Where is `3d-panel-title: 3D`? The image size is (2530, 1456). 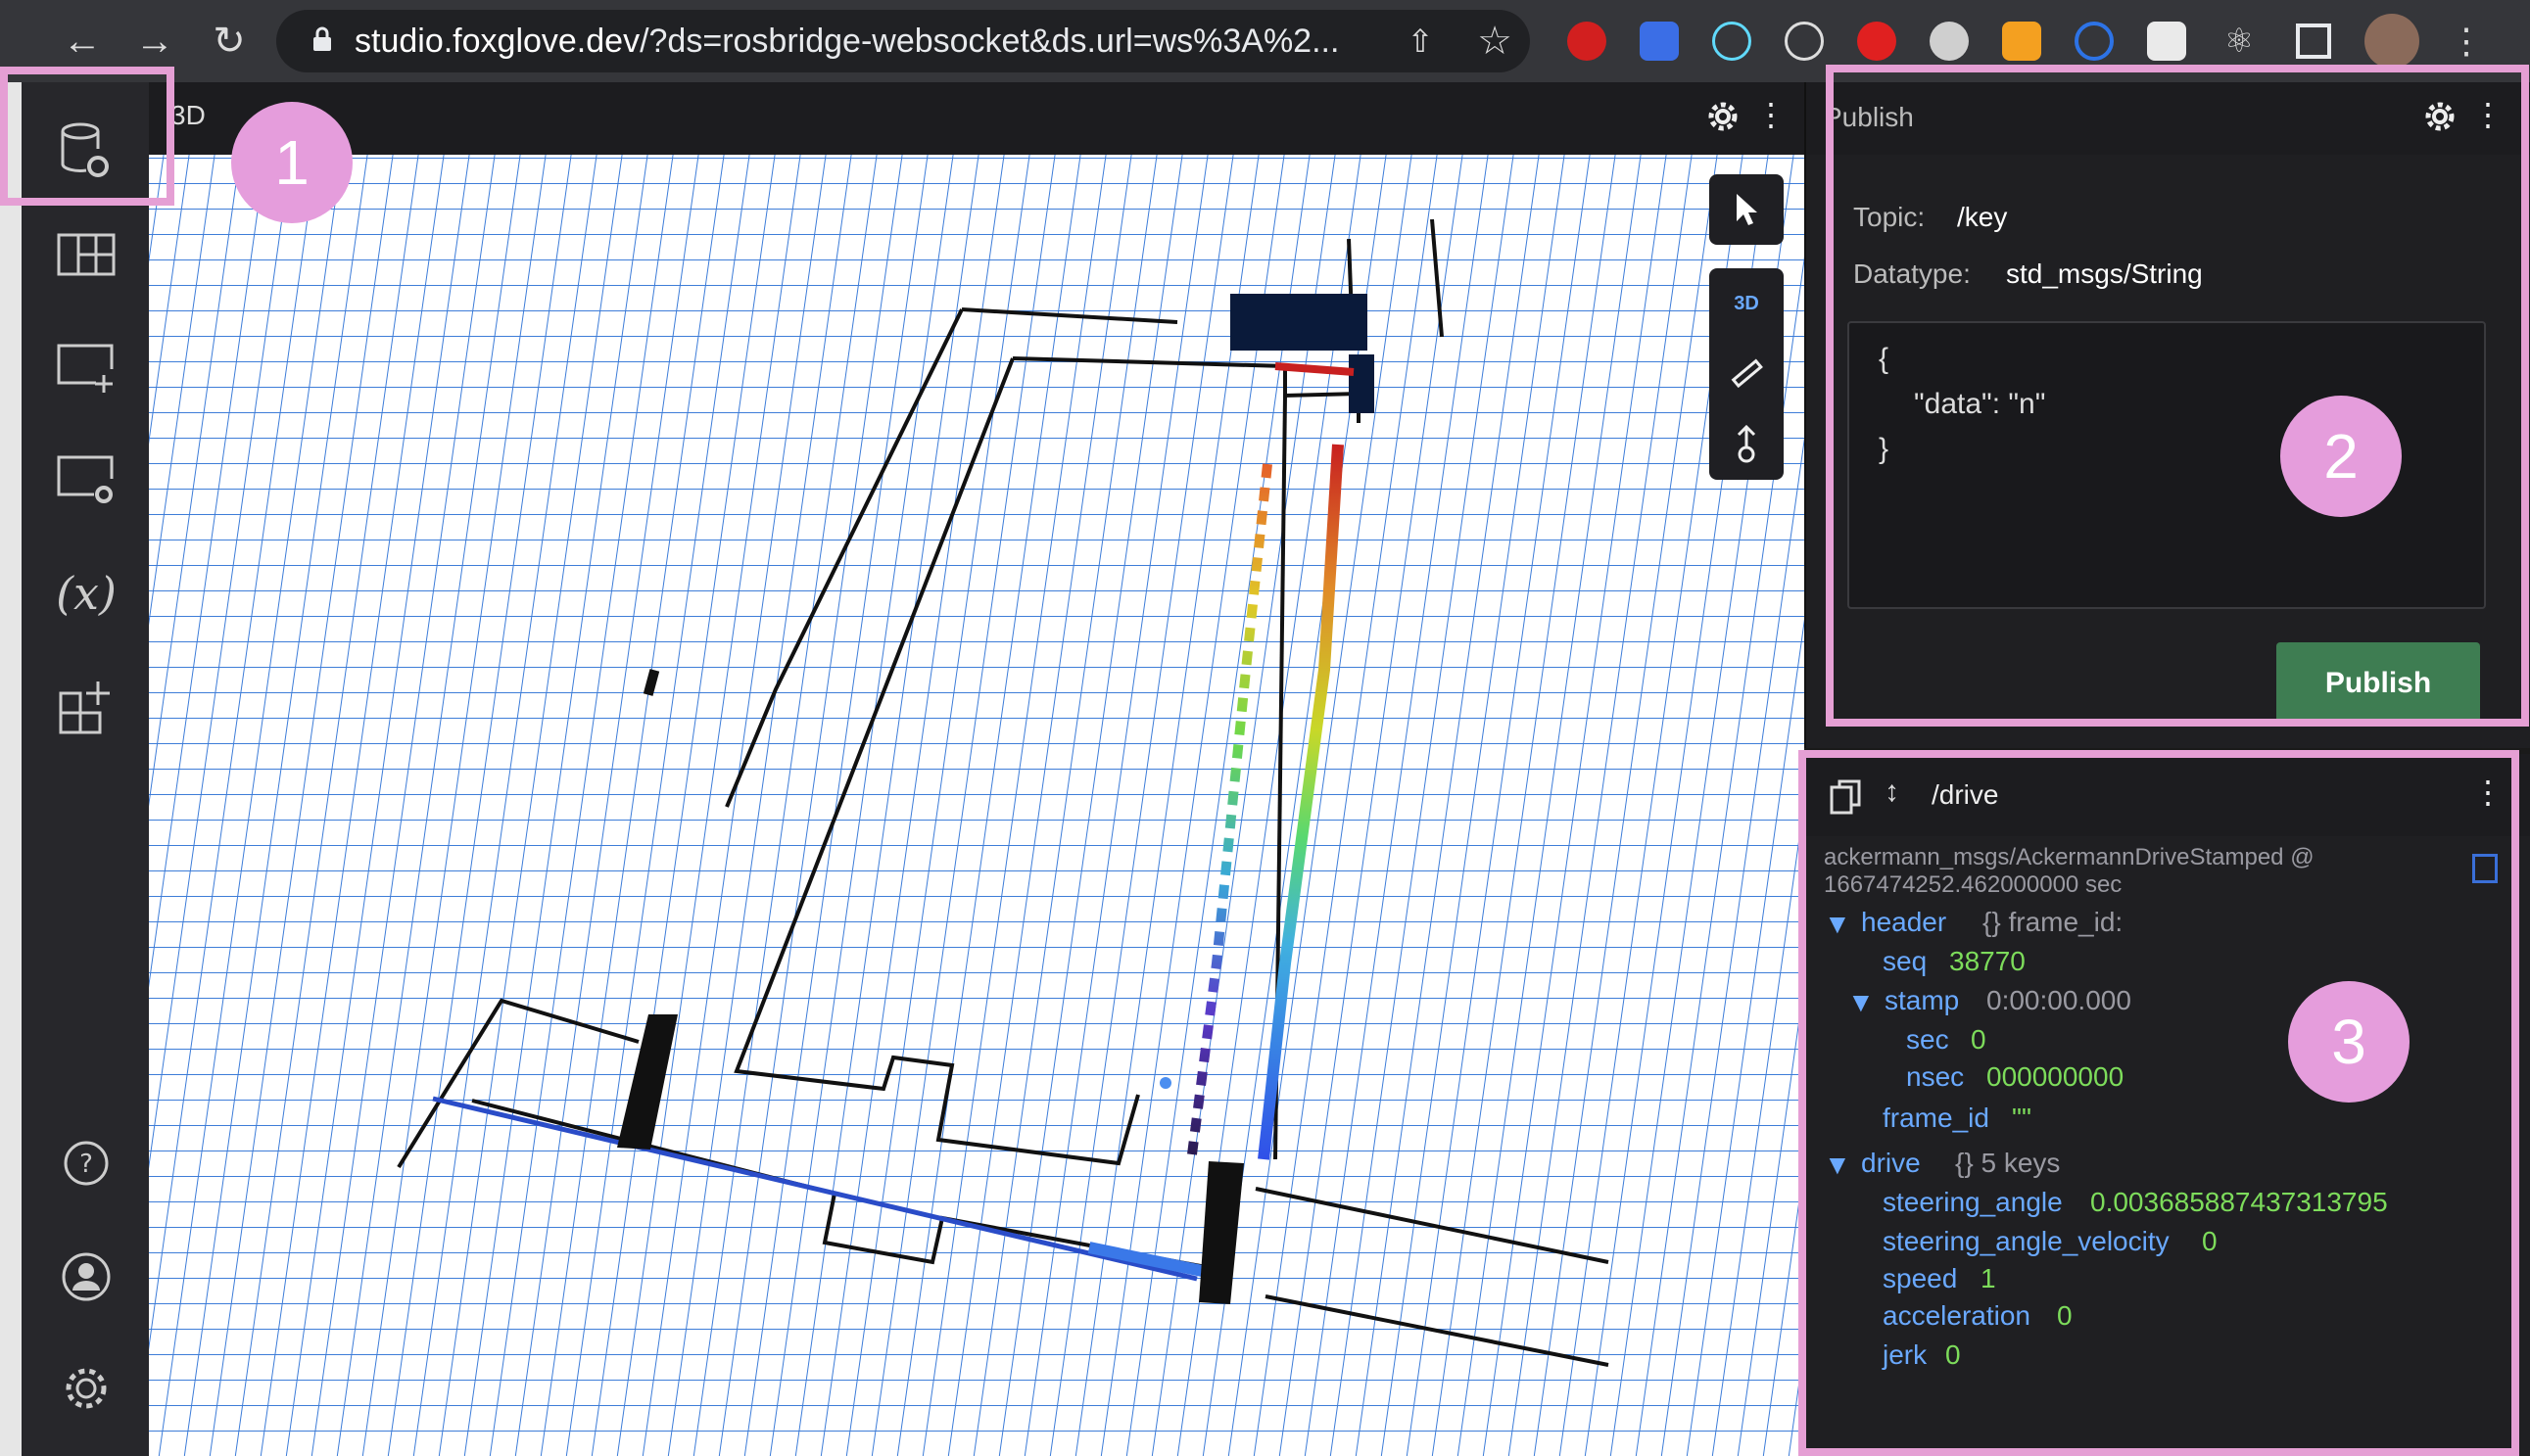
3d-panel-title: 3D is located at coordinates (188, 115).